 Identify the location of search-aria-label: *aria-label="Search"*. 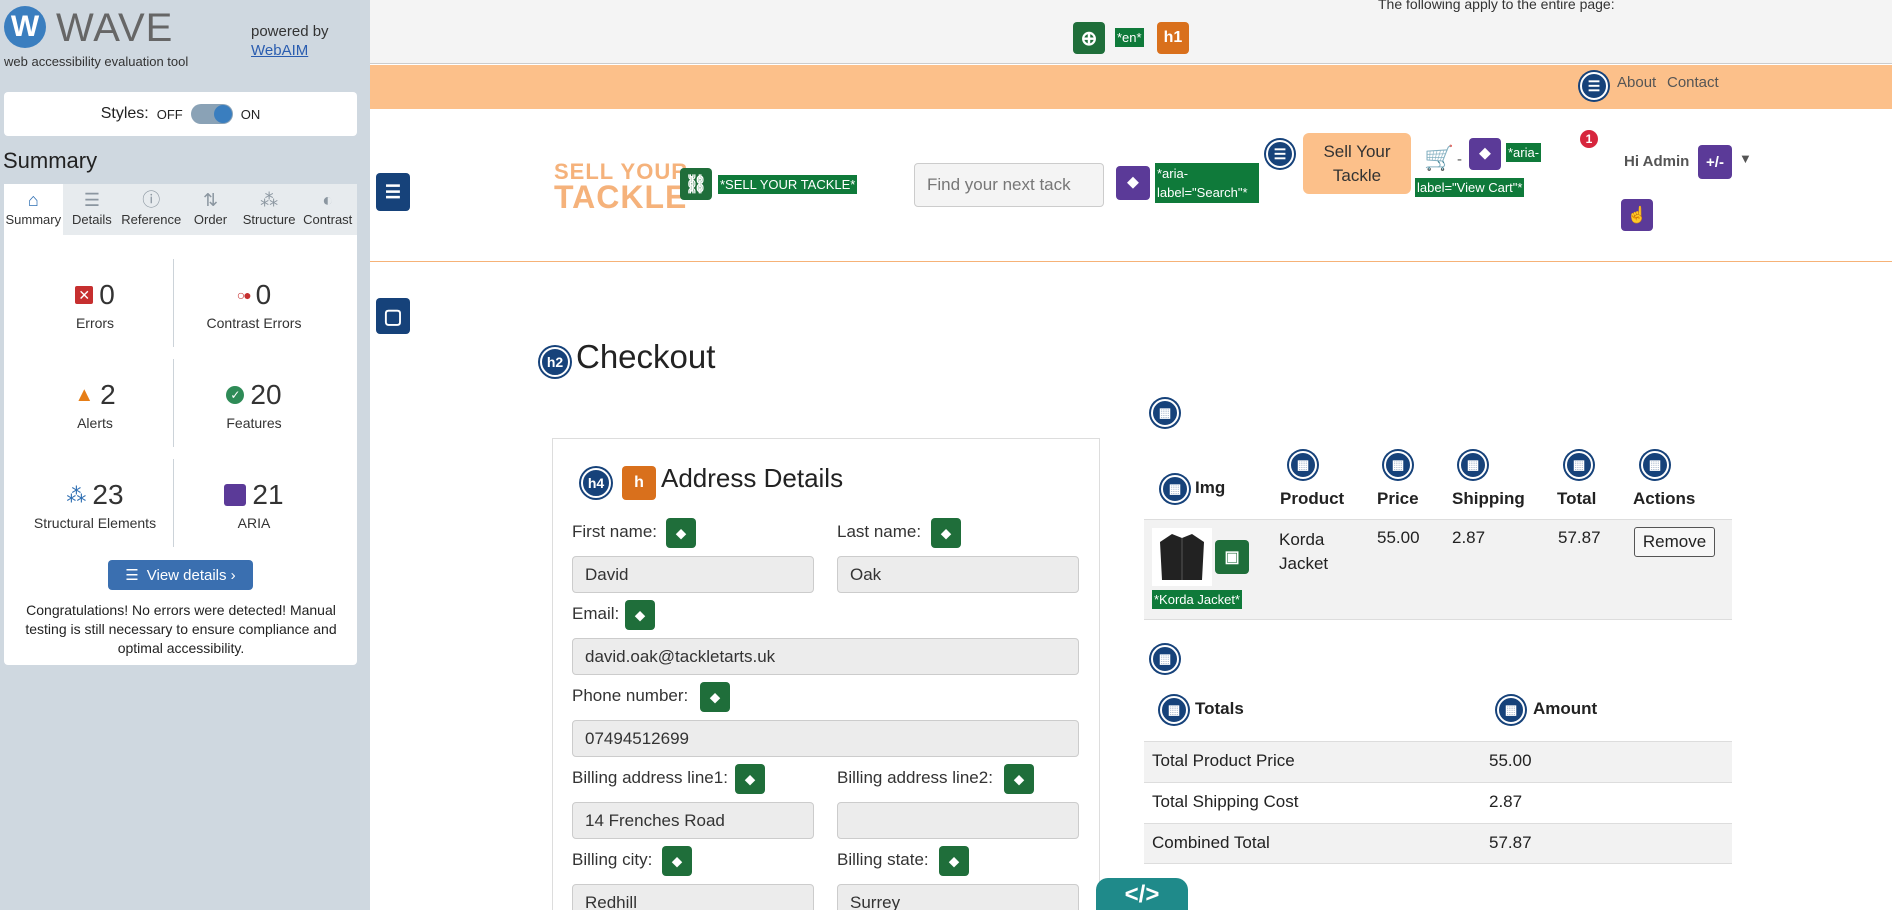
(1207, 183).